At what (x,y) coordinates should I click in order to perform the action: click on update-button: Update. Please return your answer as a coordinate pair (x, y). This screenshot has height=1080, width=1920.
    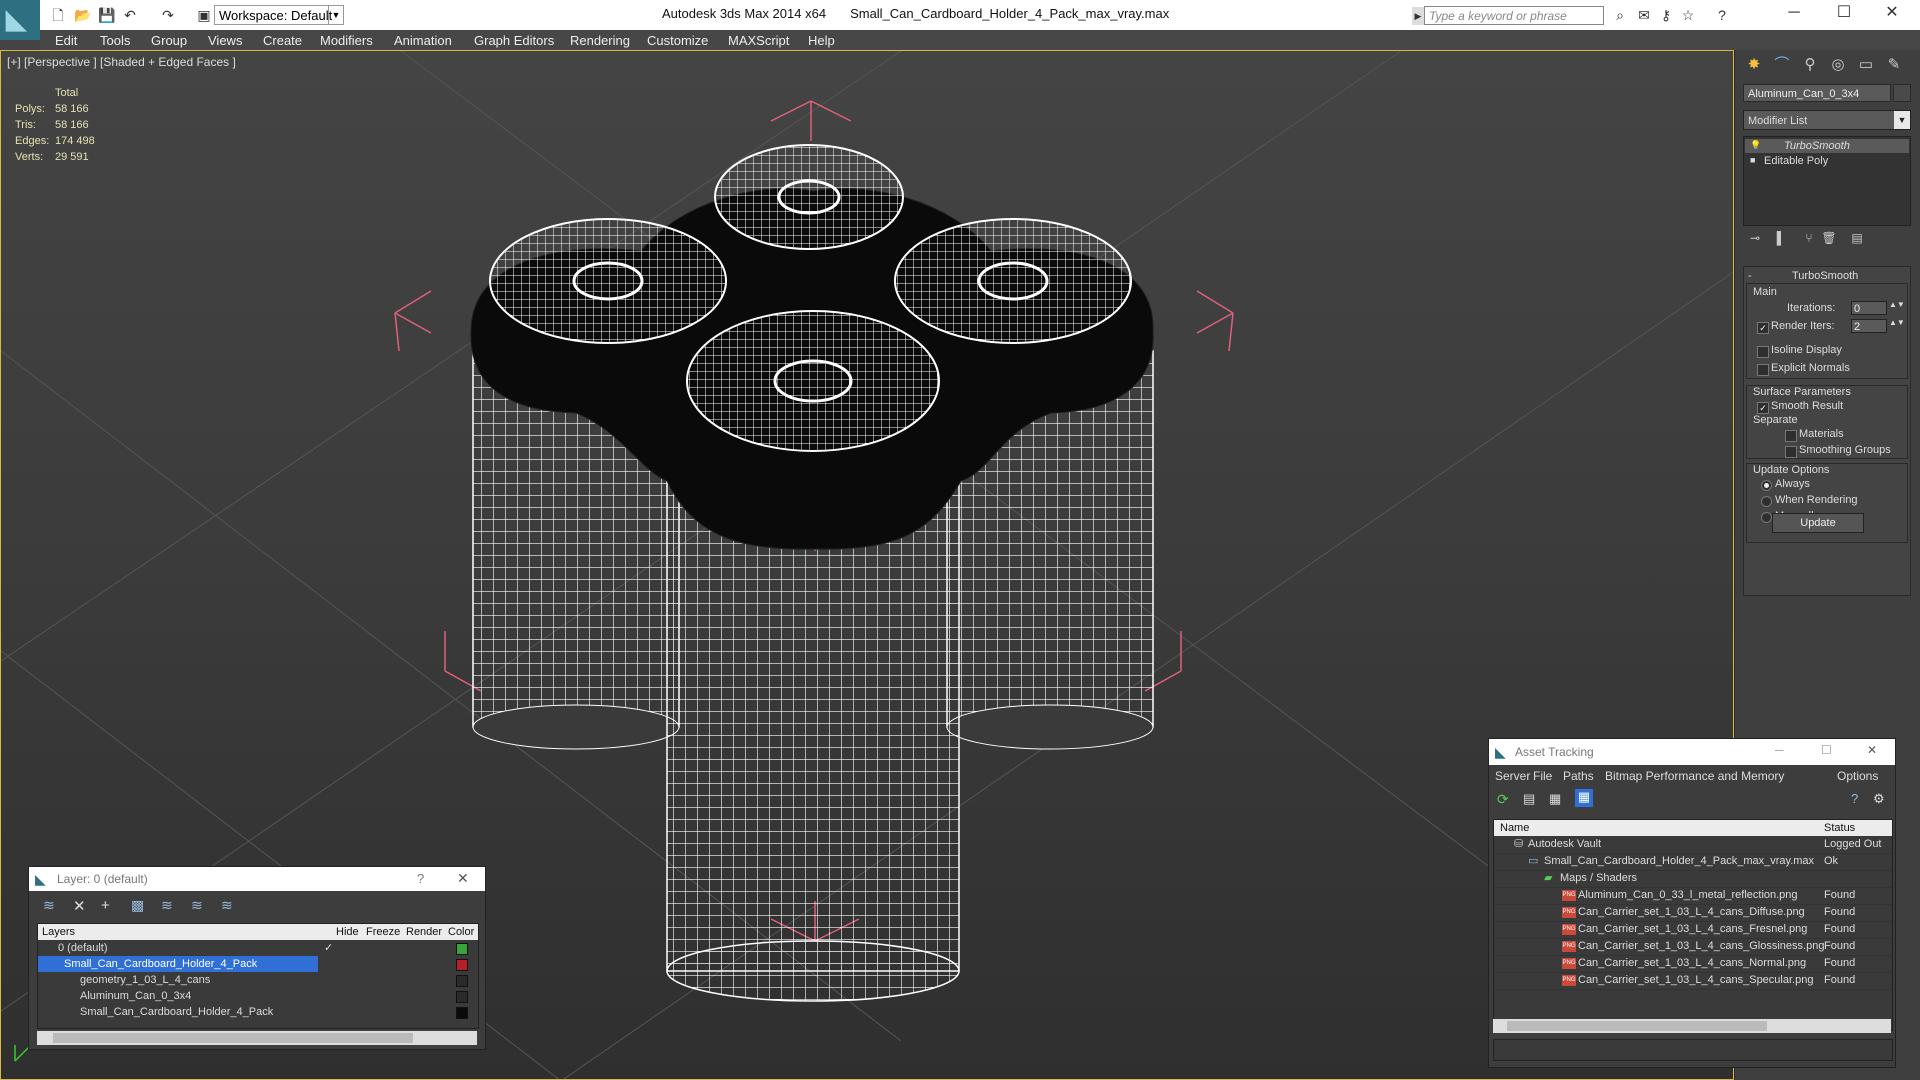
    Looking at the image, I should click on (1818, 523).